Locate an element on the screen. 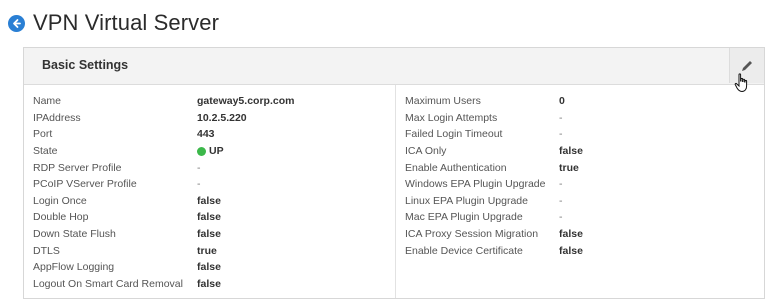 The height and width of the screenshot is (302, 768). field-label: Double Hop is located at coordinates (61, 217).